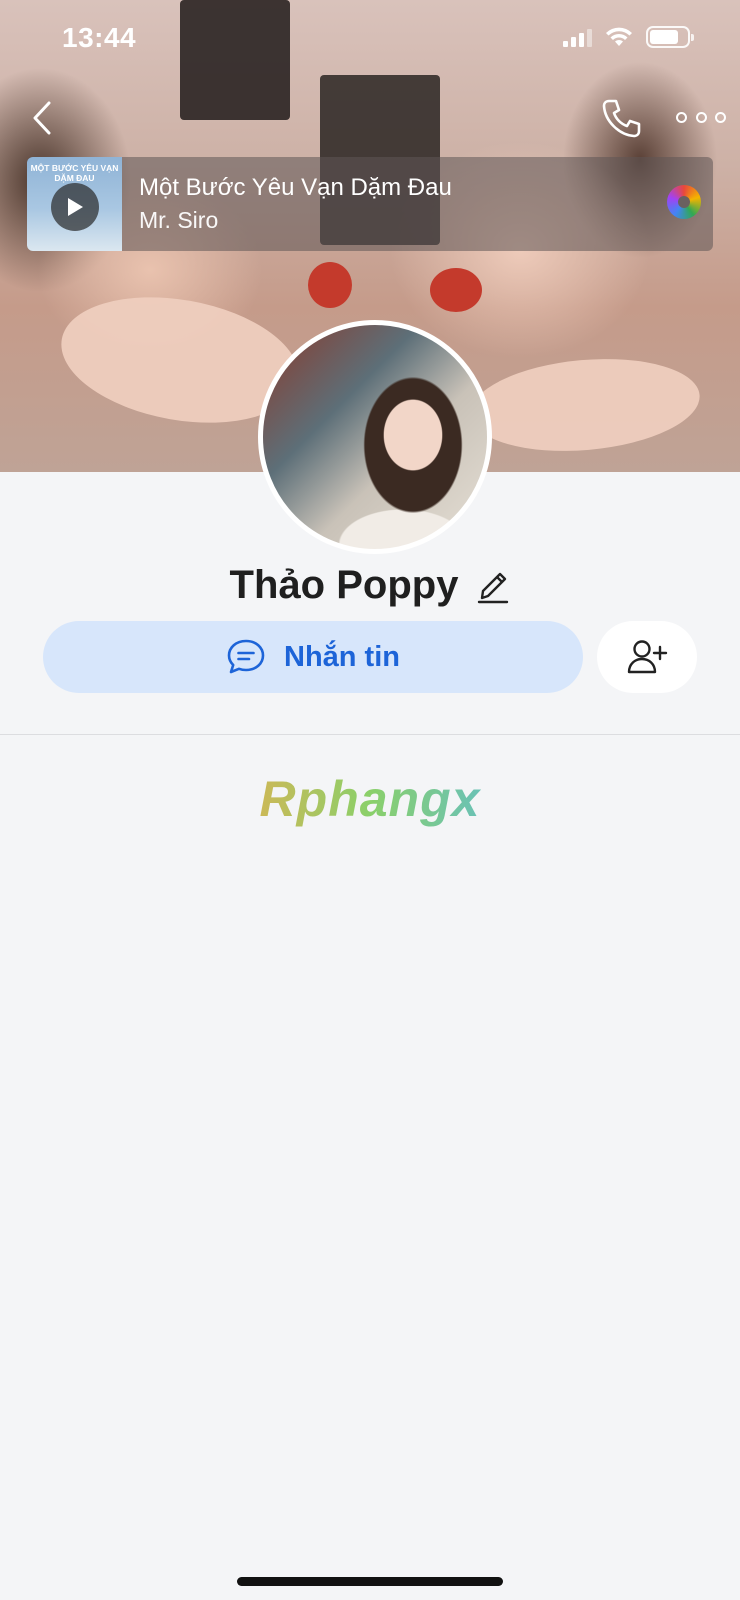 The height and width of the screenshot is (1600, 740). I want to click on status-time: 13:44, so click(99, 37).